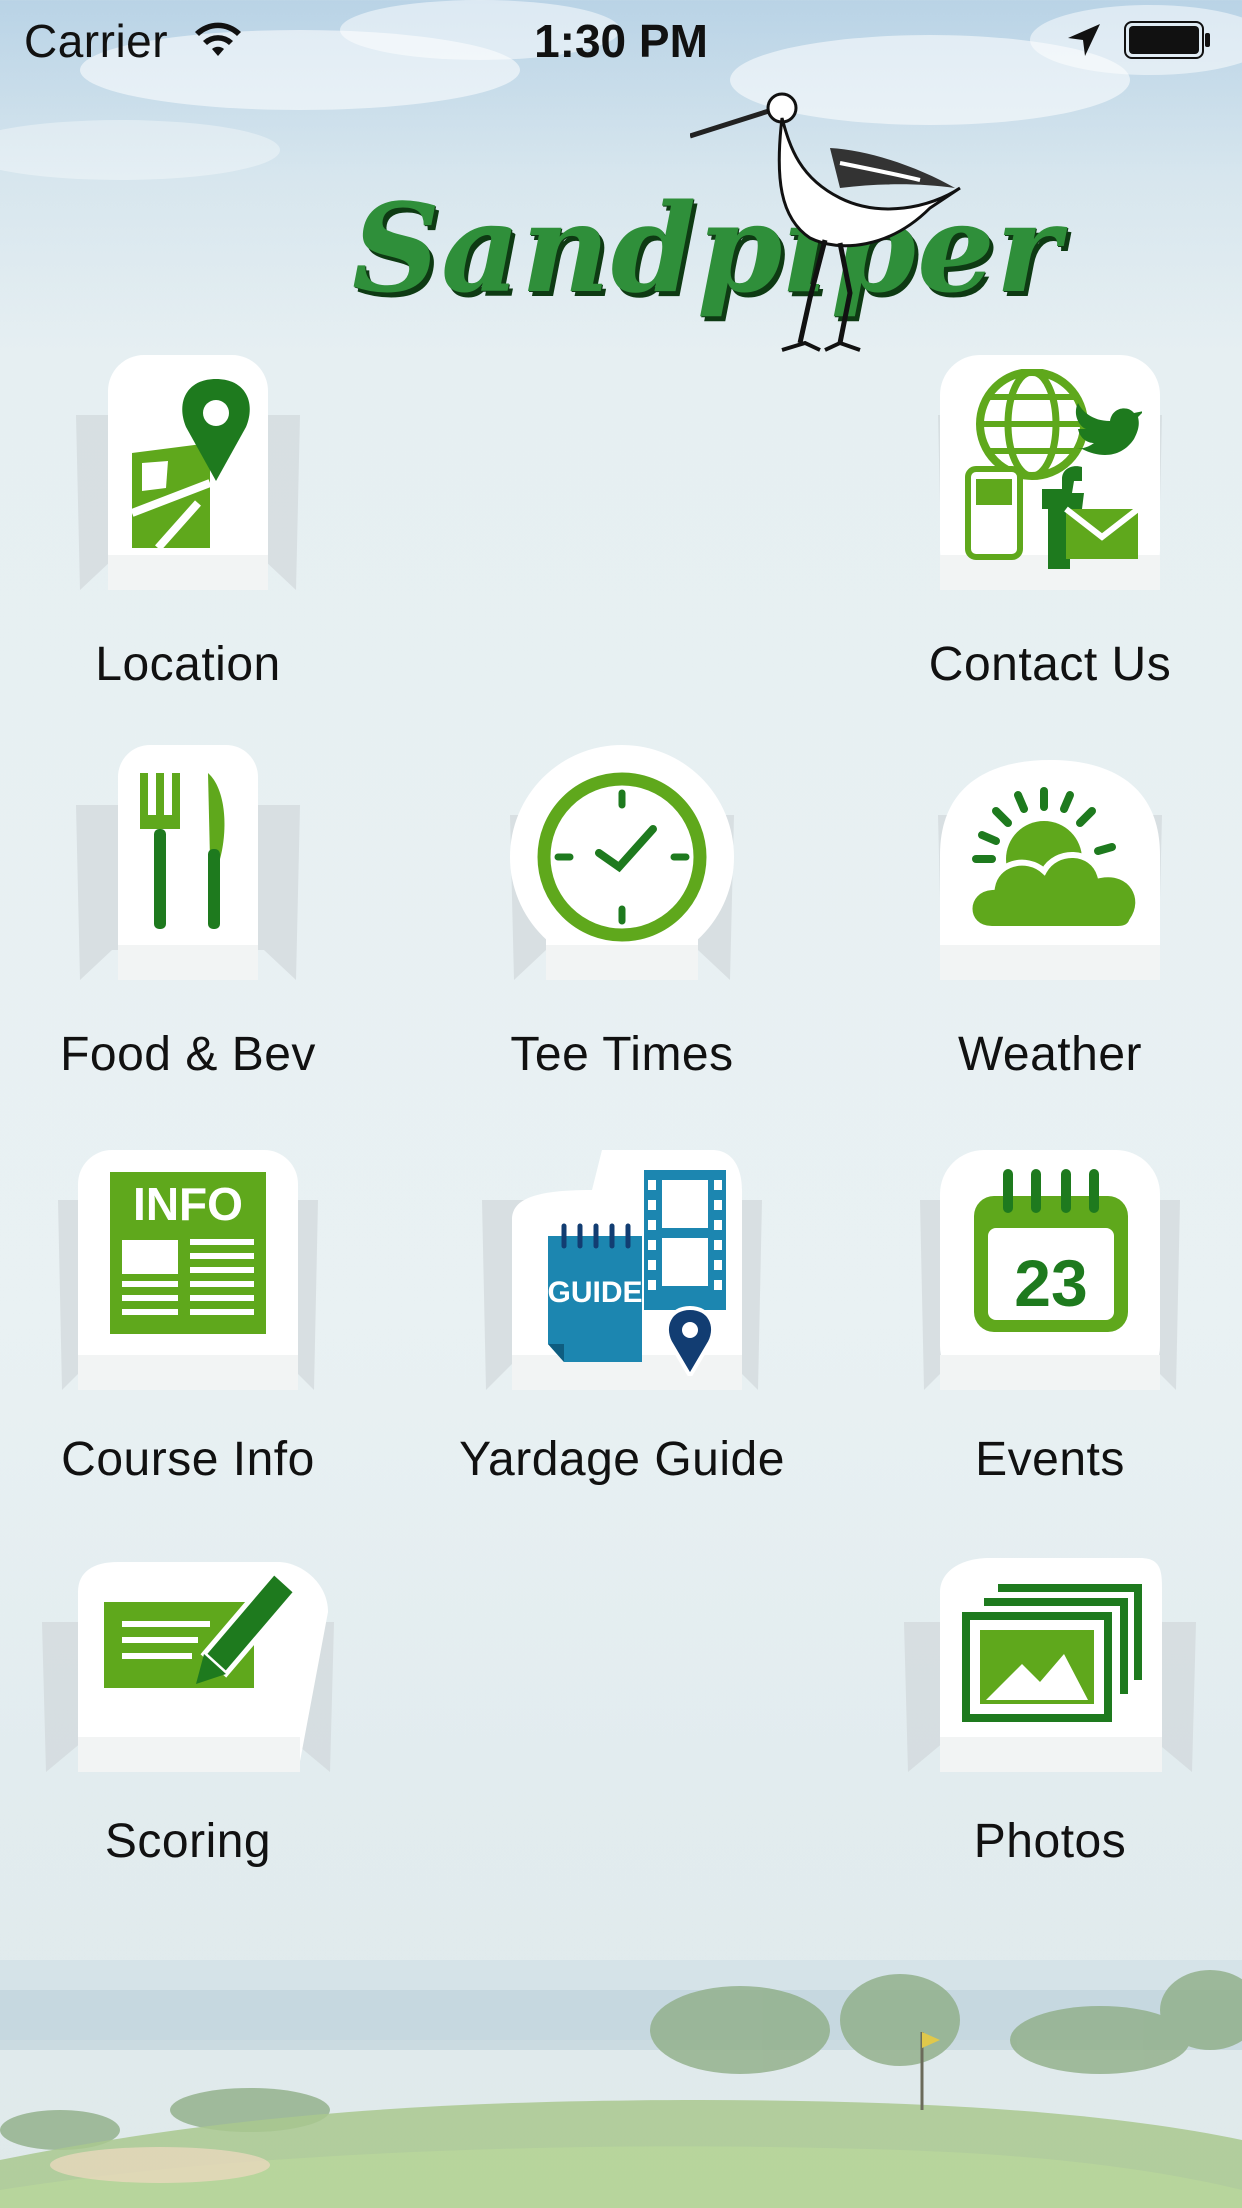  Describe the element at coordinates (1167, 40) in the screenshot. I see `battery-icon` at that location.